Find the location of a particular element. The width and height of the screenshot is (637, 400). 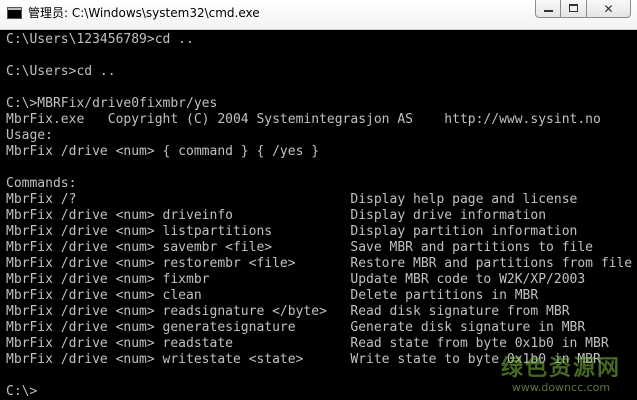

window-controls: ✕ is located at coordinates (583, 9).